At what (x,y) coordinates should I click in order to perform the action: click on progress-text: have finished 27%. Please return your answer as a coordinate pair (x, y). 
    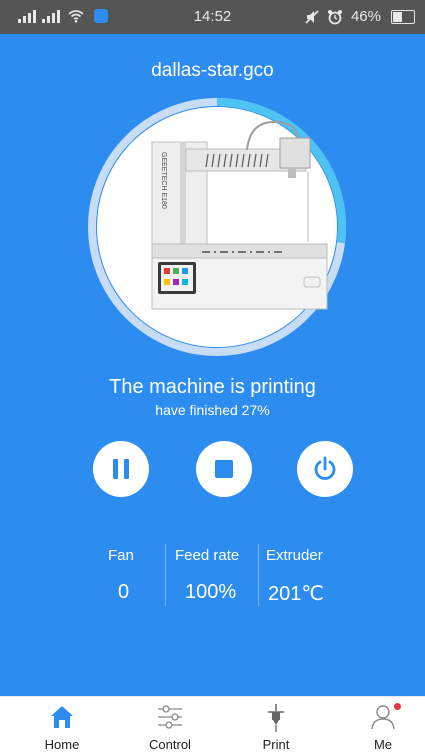
    Looking at the image, I should click on (212, 410).